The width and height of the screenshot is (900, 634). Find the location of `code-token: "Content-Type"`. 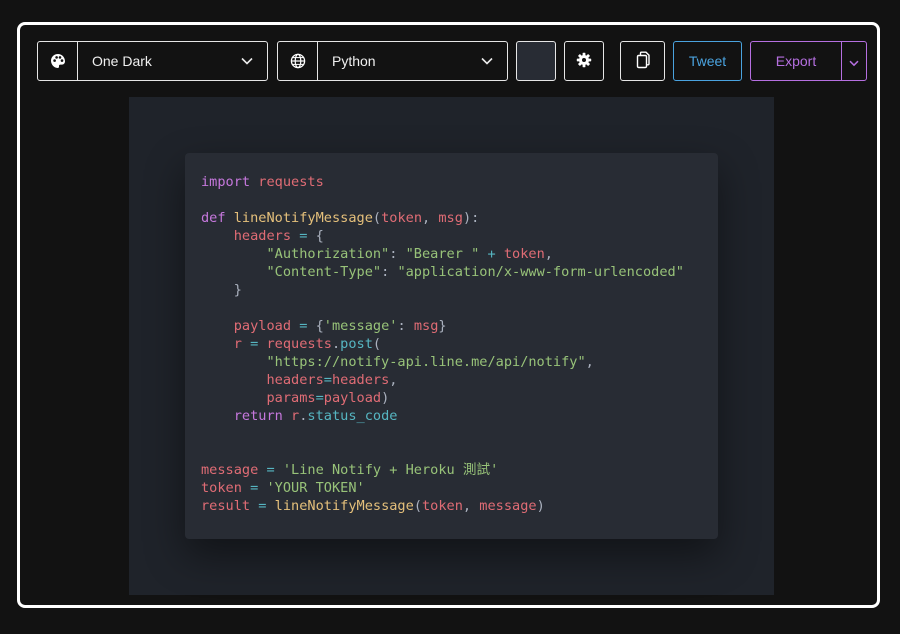

code-token: "Content-Type" is located at coordinates (324, 272).